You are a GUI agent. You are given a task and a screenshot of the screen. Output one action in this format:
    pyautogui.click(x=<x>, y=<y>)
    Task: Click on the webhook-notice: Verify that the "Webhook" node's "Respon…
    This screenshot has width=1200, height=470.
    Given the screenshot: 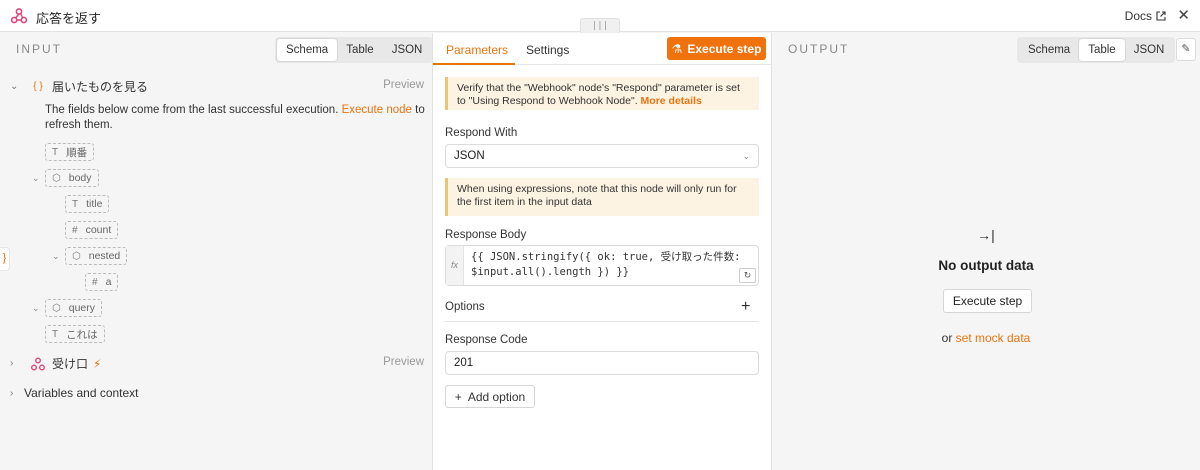 What is the action you would take?
    pyautogui.click(x=602, y=93)
    